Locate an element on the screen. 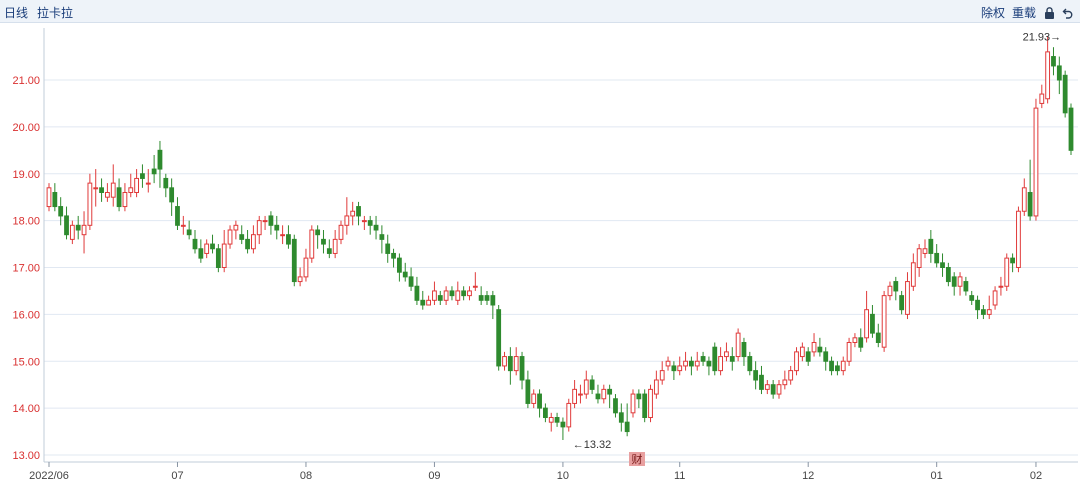 The image size is (1080, 490). y-tick-label: 16.00 is located at coordinates (26, 315).